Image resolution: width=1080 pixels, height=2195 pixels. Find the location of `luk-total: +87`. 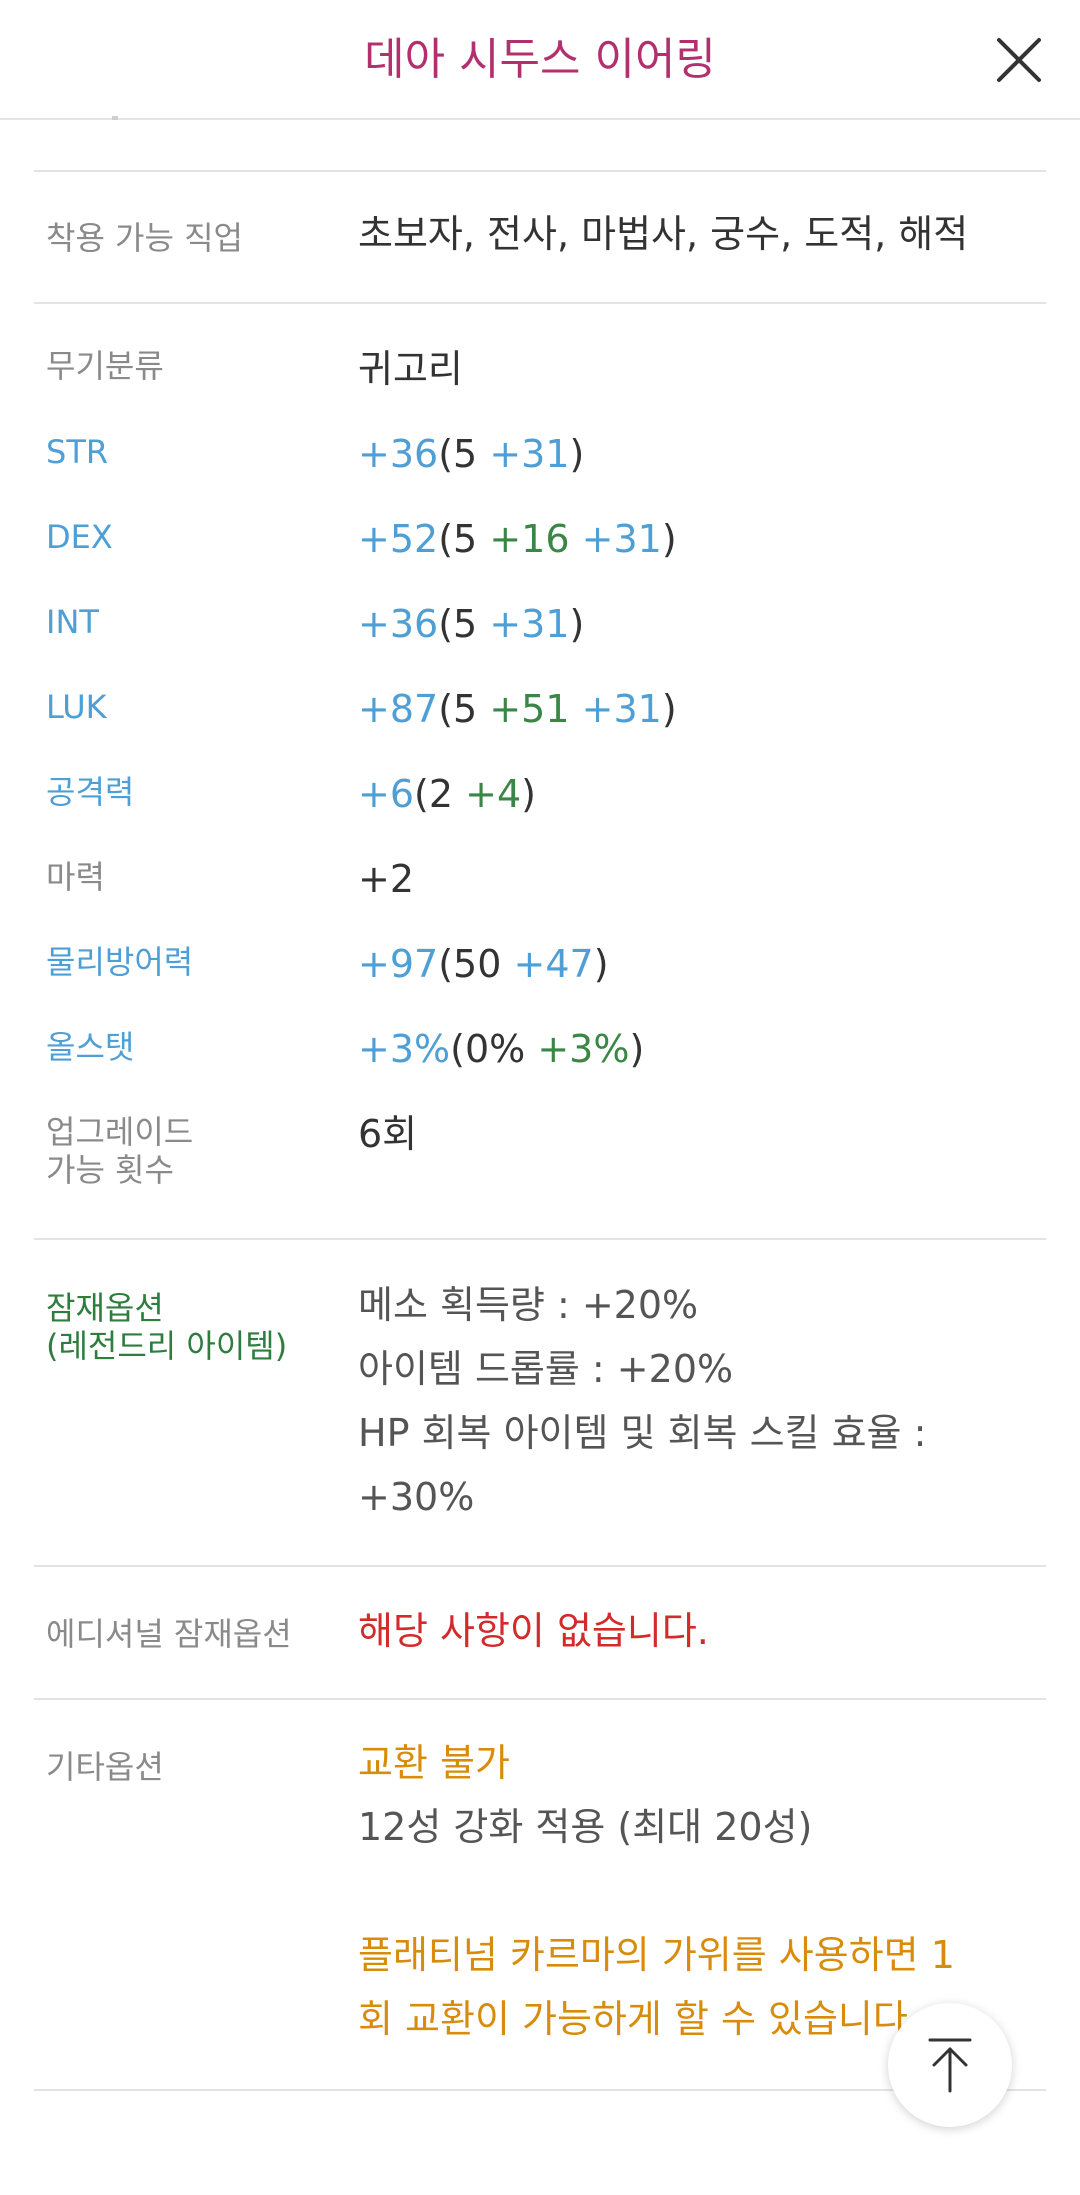

luk-total: +87 is located at coordinates (398, 709).